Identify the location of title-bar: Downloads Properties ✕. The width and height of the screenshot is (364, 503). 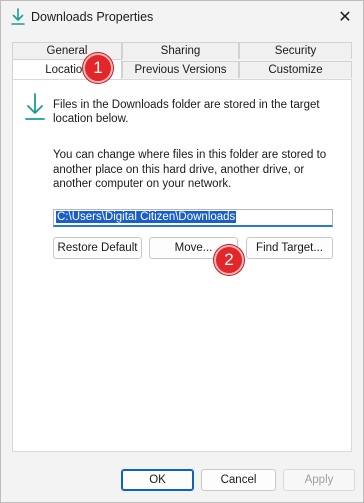
(182, 17).